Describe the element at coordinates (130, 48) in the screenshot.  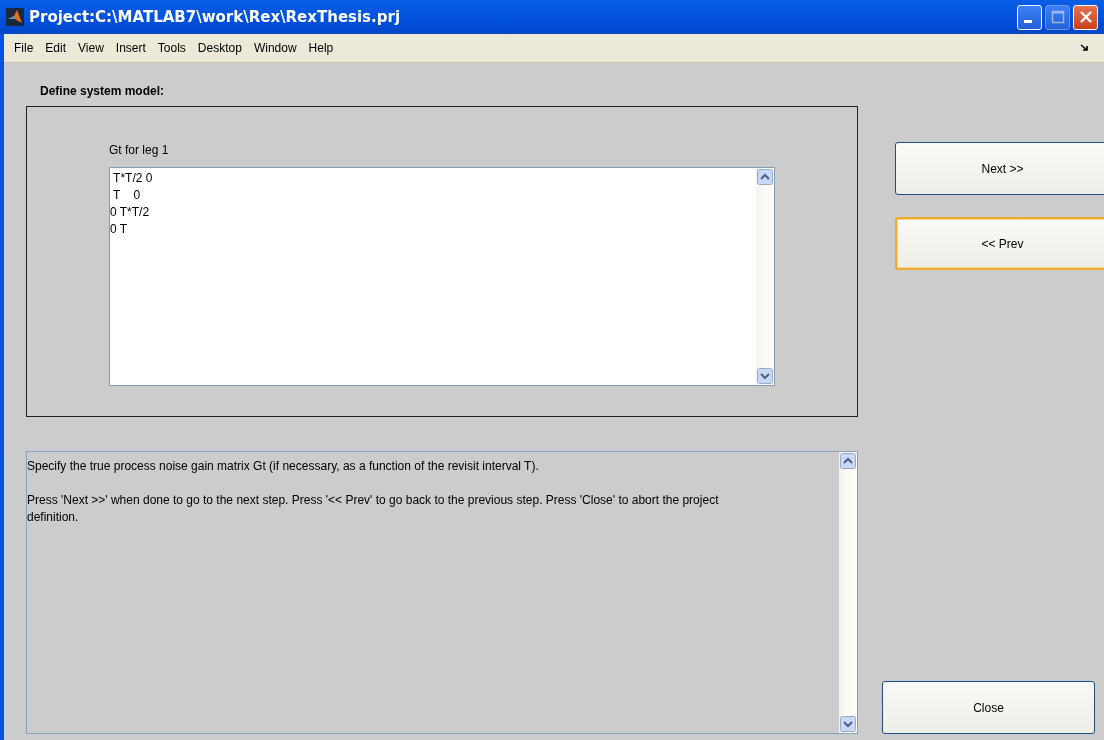
I see `menu-item: Insert` at that location.